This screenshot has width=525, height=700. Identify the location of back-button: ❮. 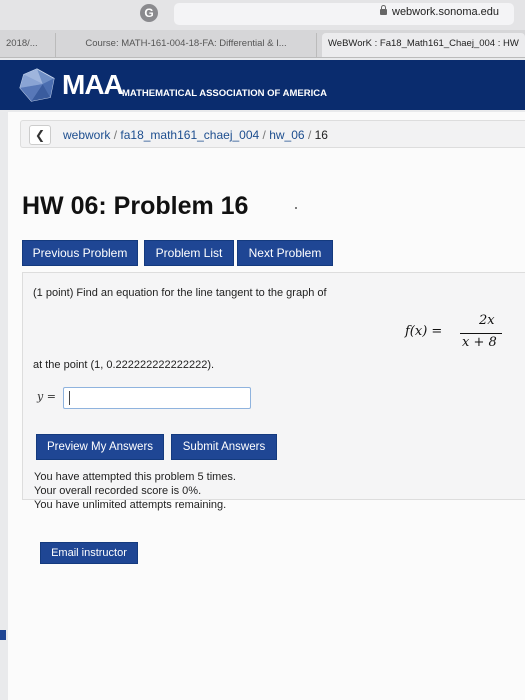
(40, 135).